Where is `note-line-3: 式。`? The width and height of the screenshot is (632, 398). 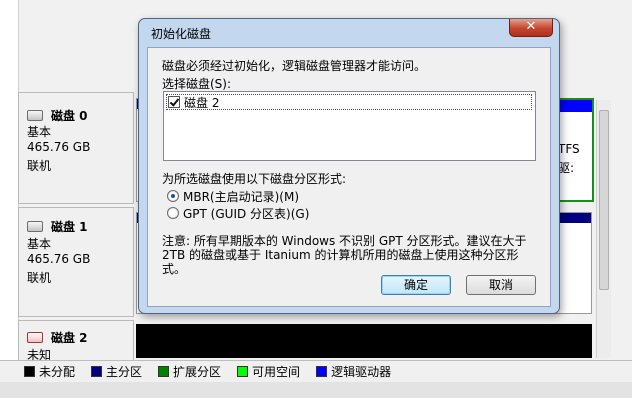
note-line-3: 式。 is located at coordinates (174, 269).